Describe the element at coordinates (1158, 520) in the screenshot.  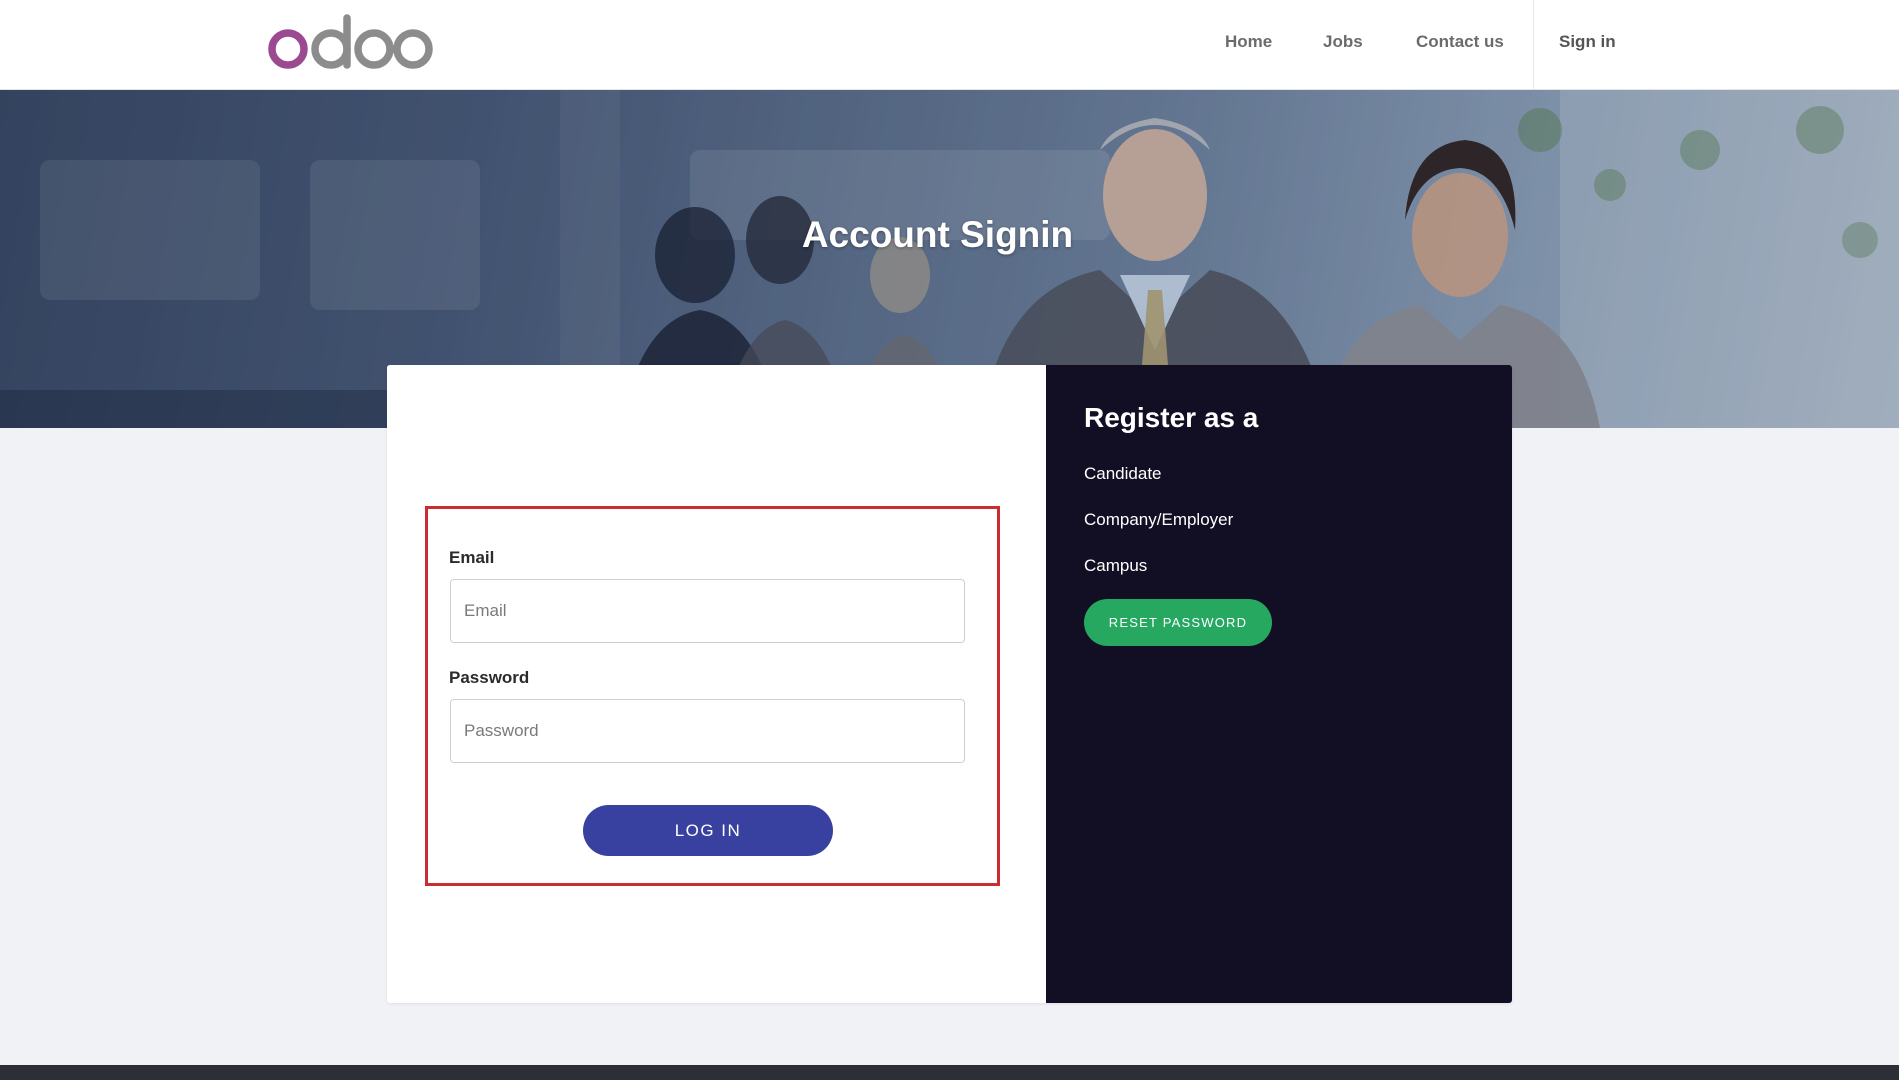
I see `register-employer-link: Company/Employer` at that location.